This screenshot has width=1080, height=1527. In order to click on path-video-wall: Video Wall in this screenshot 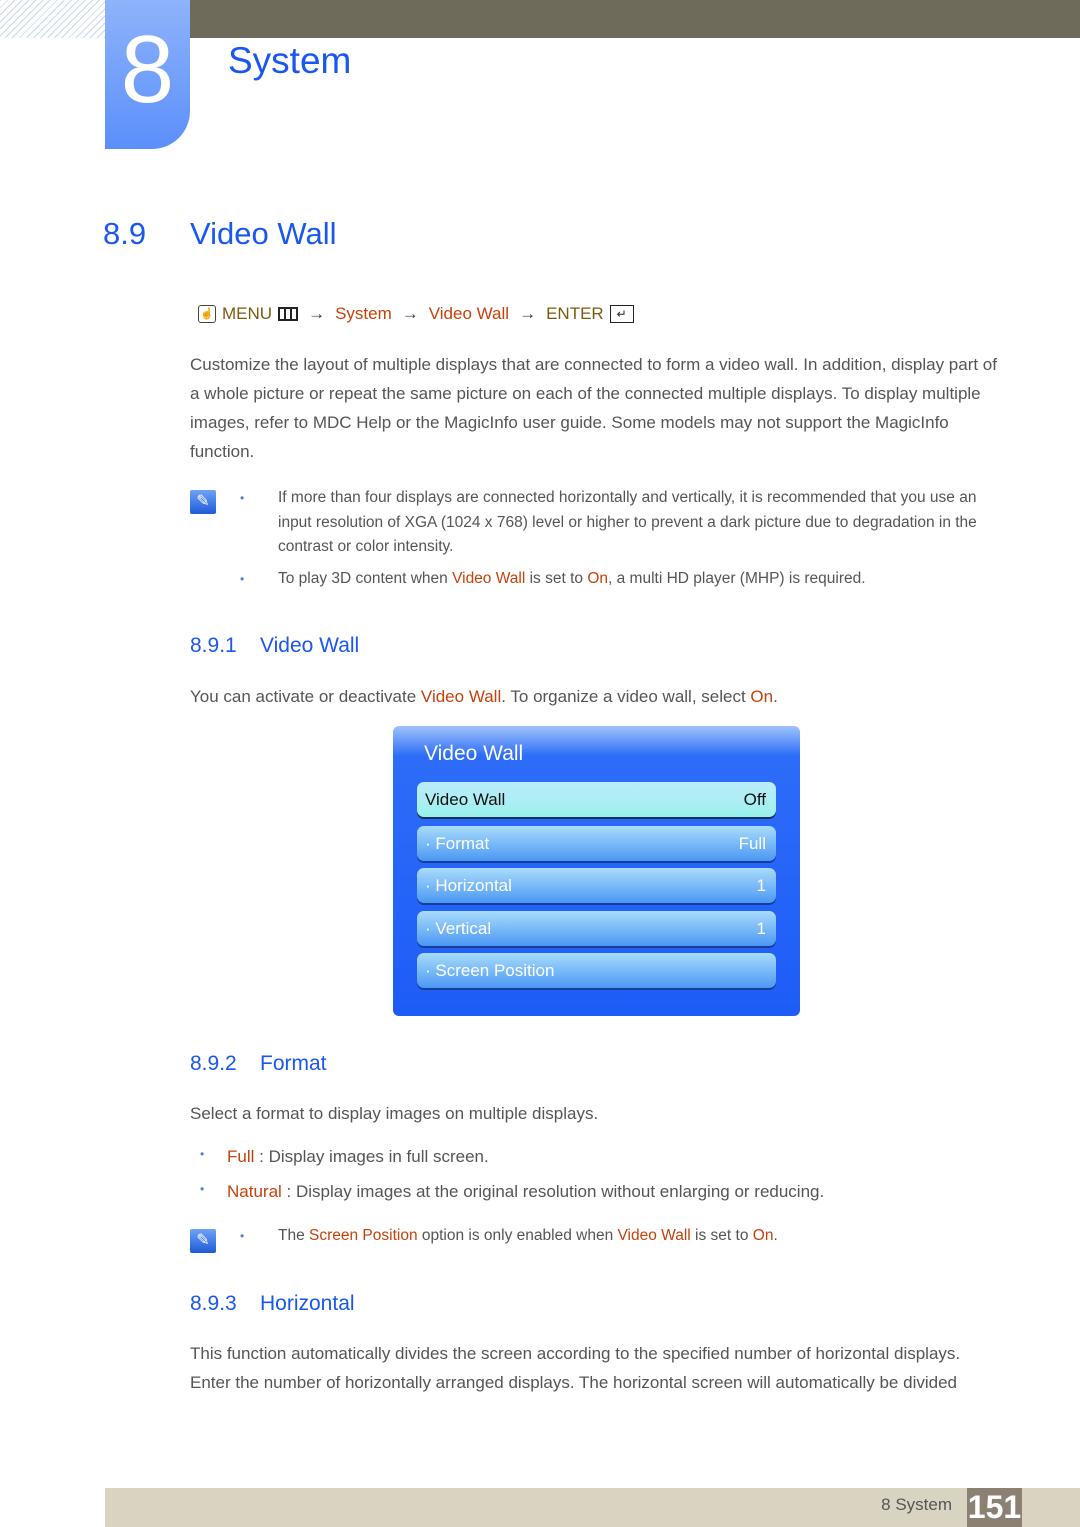, I will do `click(469, 313)`.